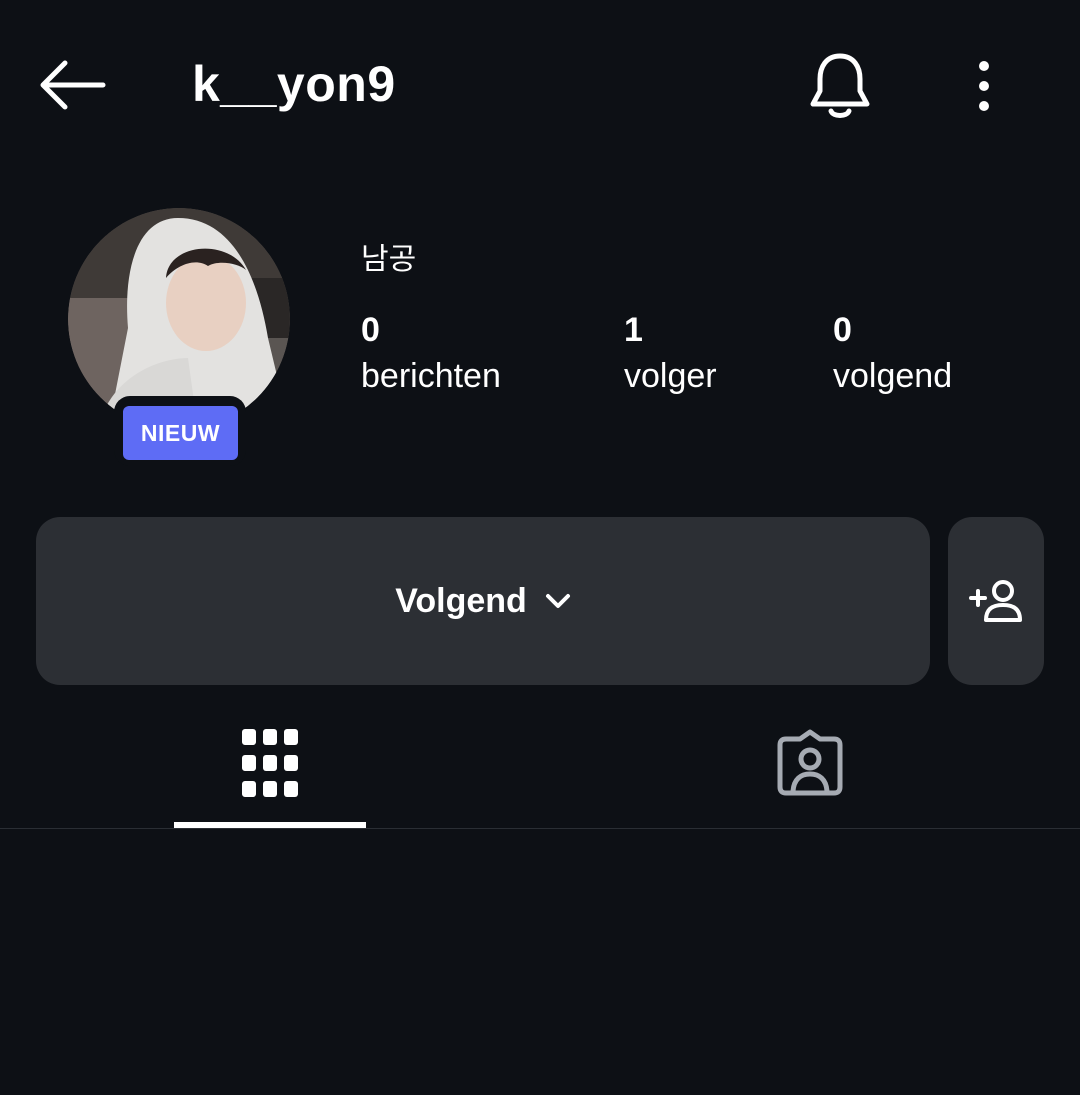 Image resolution: width=1080 pixels, height=1095 pixels. I want to click on stat-posts-label: berichten, so click(431, 376).